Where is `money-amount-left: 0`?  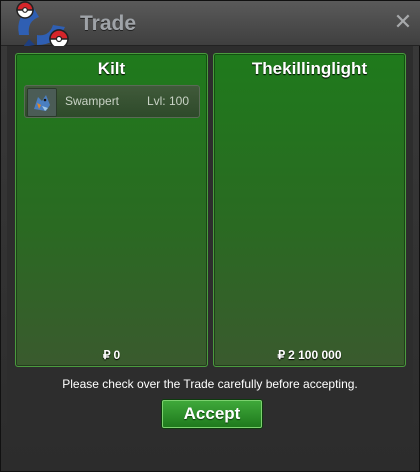
money-amount-left: 0 is located at coordinates (117, 355).